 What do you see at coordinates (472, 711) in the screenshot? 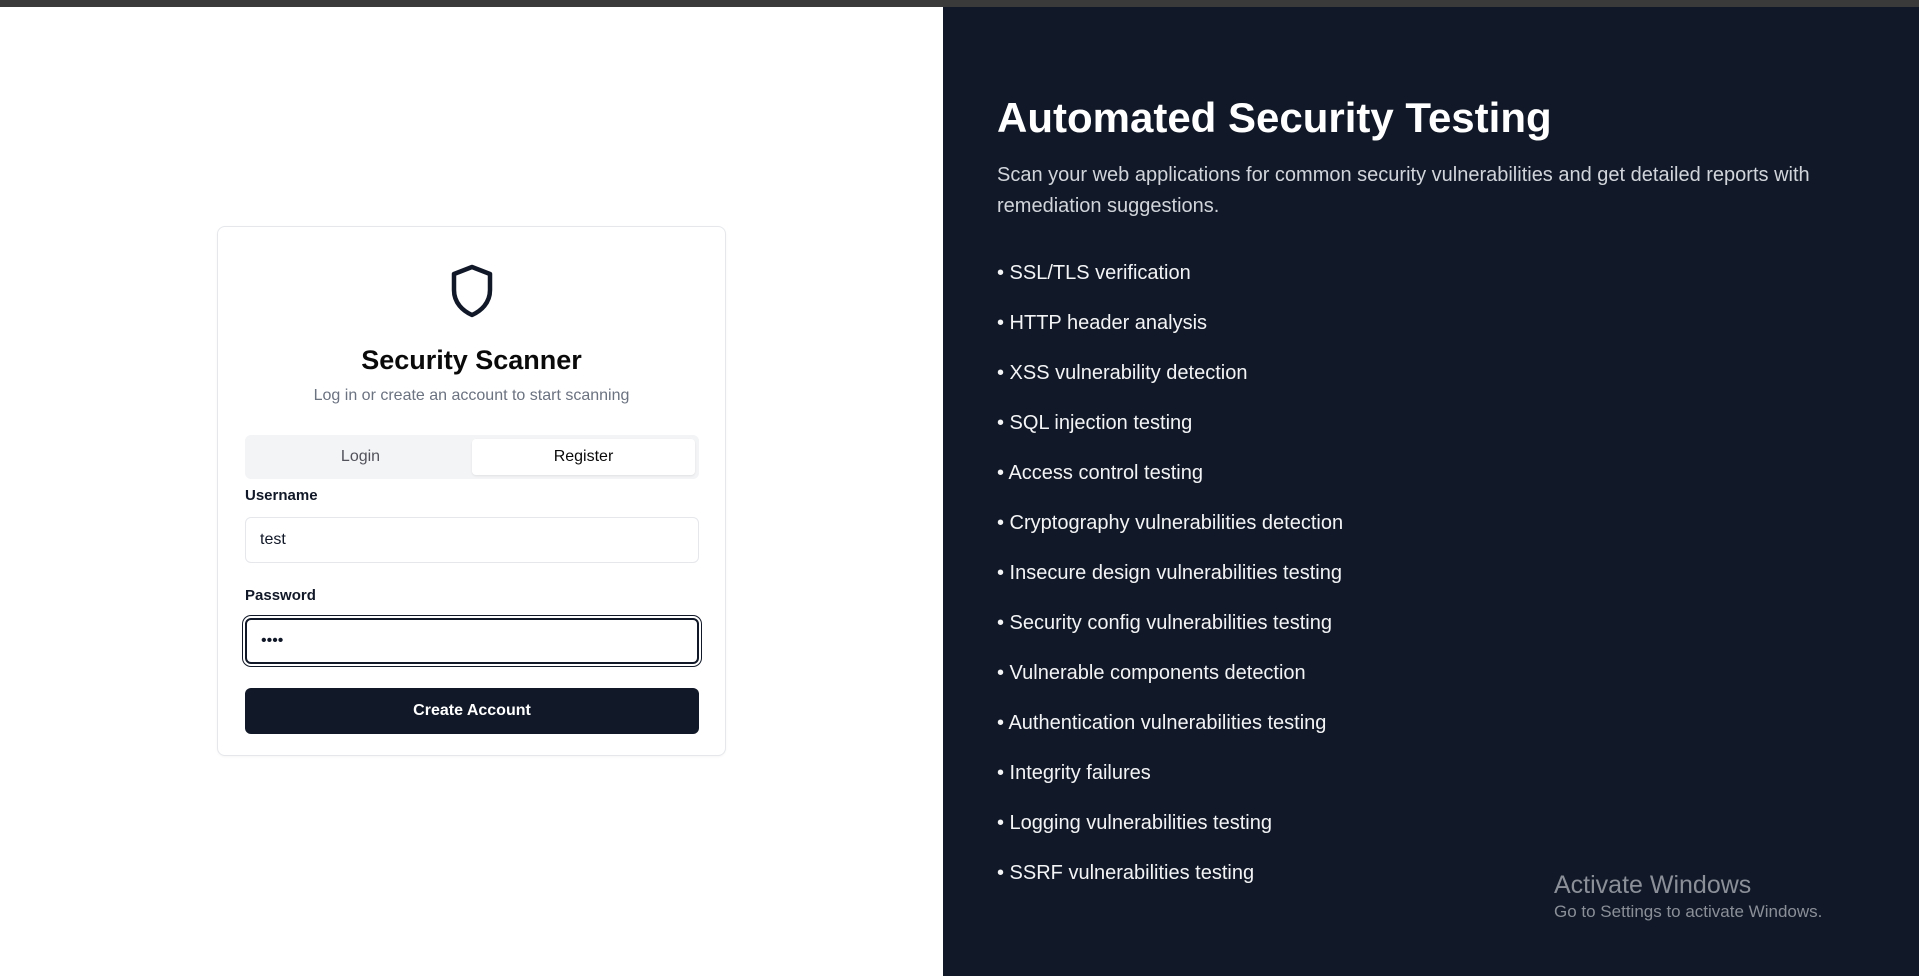
I see `create-account-button: Create Account` at bounding box center [472, 711].